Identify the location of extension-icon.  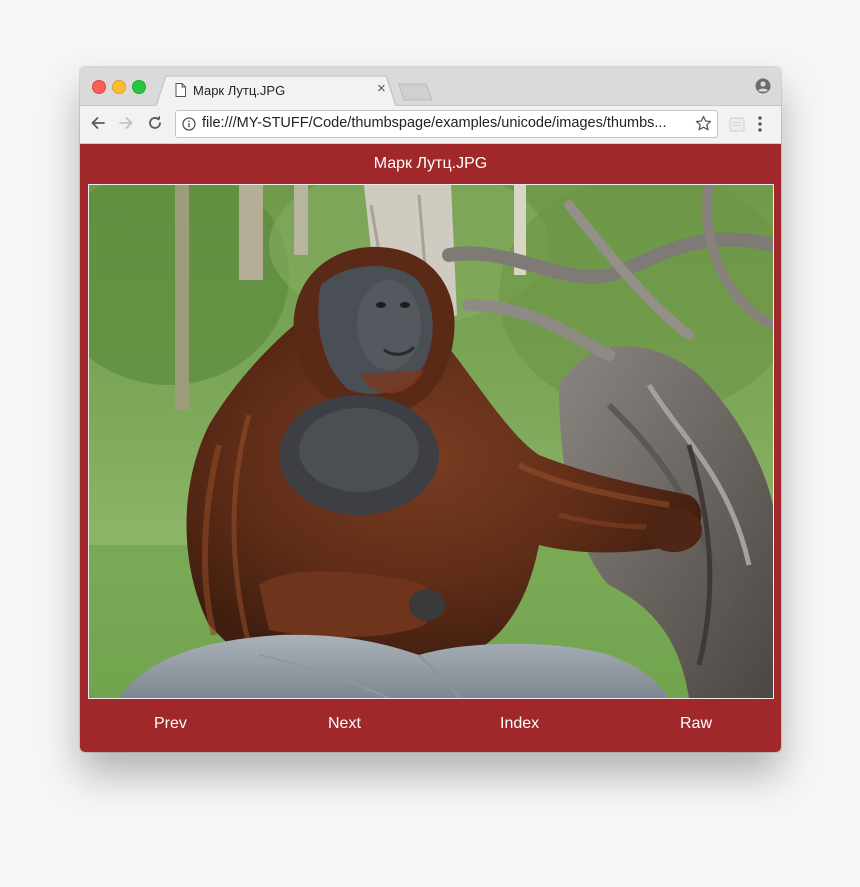
(737, 126).